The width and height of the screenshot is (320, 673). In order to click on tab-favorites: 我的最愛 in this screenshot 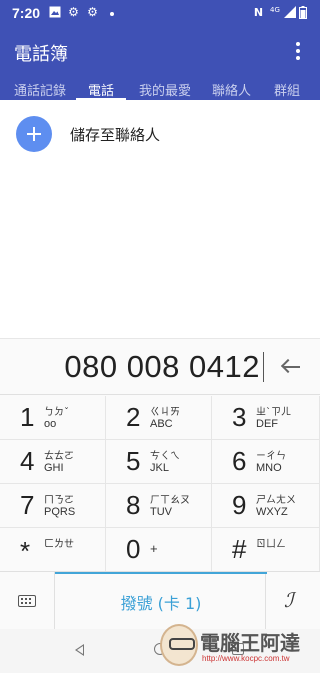, I will do `click(165, 89)`.